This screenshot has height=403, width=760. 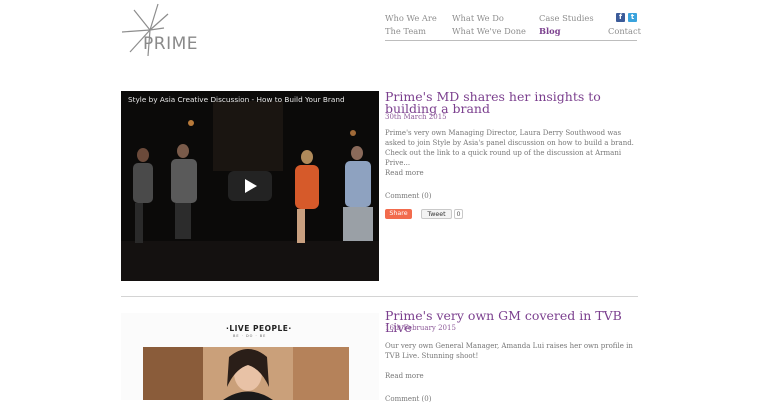 What do you see at coordinates (436, 214) in the screenshot?
I see `tweet-button: Tweet` at bounding box center [436, 214].